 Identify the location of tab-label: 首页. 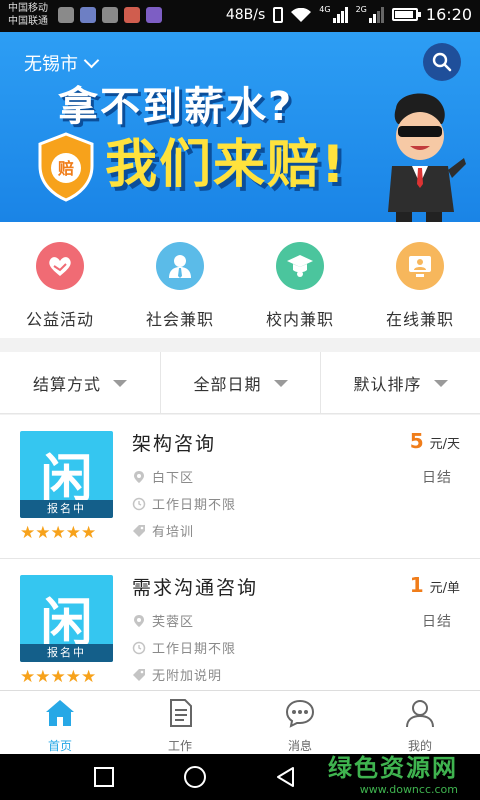
(59, 746).